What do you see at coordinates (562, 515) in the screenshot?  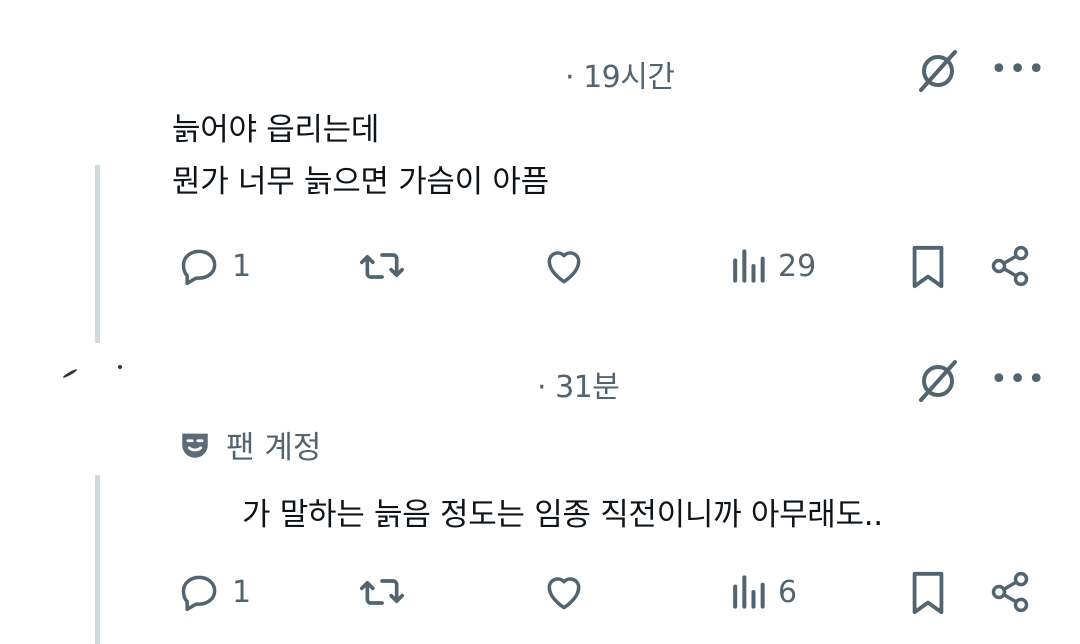 I see `post-text-line: 가 말하는 늙음 정도는 임종 직전이니까 아무래도..` at bounding box center [562, 515].